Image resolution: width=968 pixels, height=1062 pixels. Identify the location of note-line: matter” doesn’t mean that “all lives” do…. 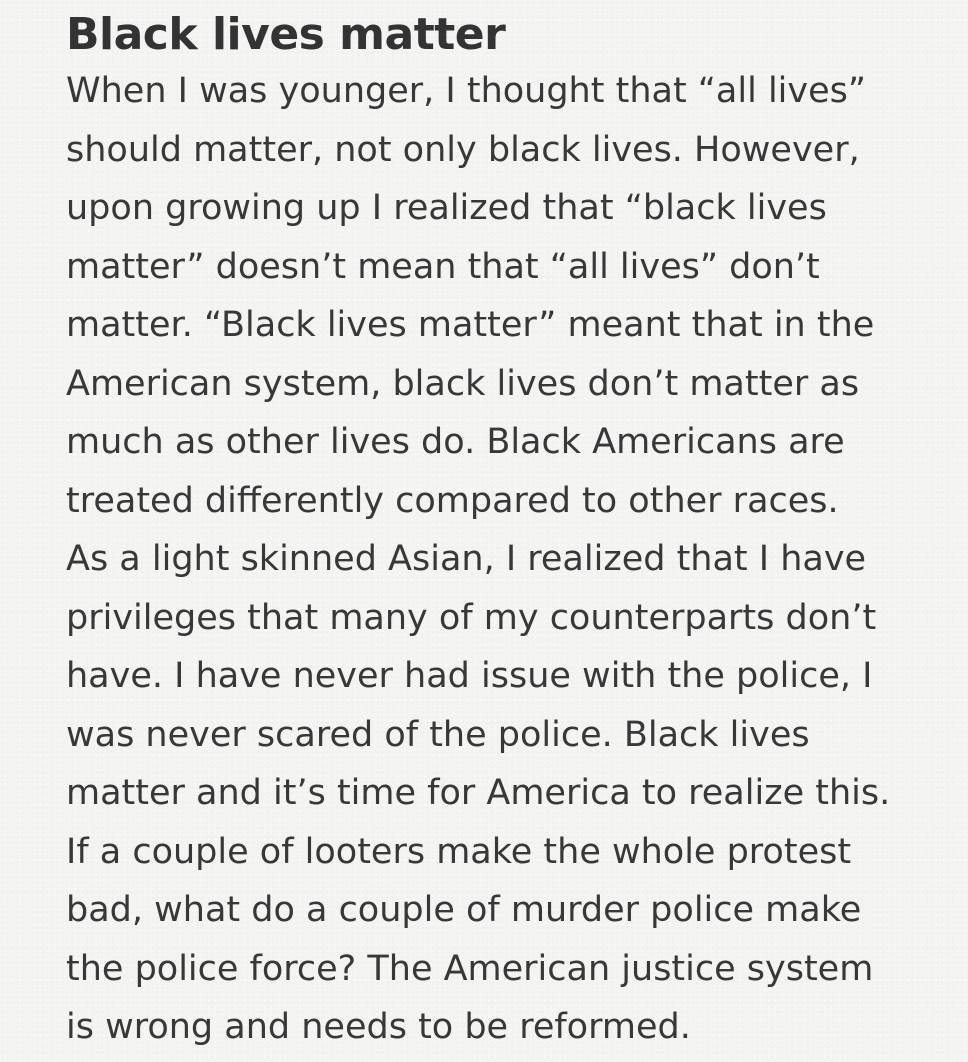
(443, 266).